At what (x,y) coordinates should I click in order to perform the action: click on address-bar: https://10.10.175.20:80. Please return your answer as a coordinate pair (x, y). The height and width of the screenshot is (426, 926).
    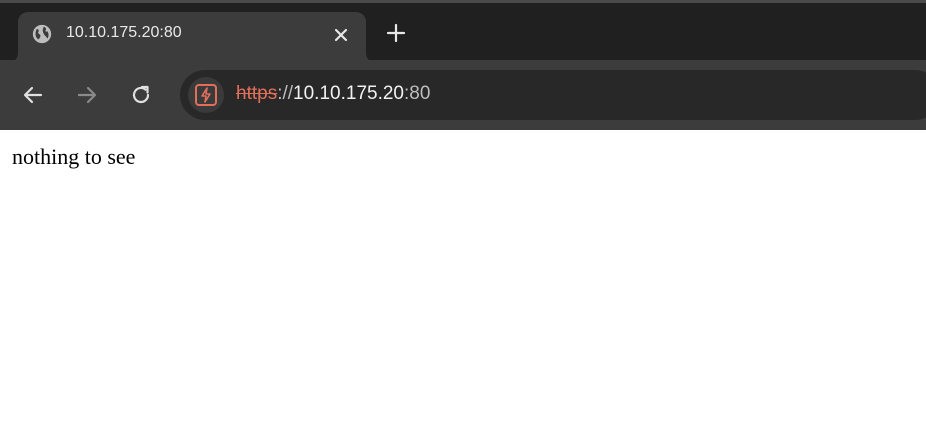
    Looking at the image, I should click on (553, 95).